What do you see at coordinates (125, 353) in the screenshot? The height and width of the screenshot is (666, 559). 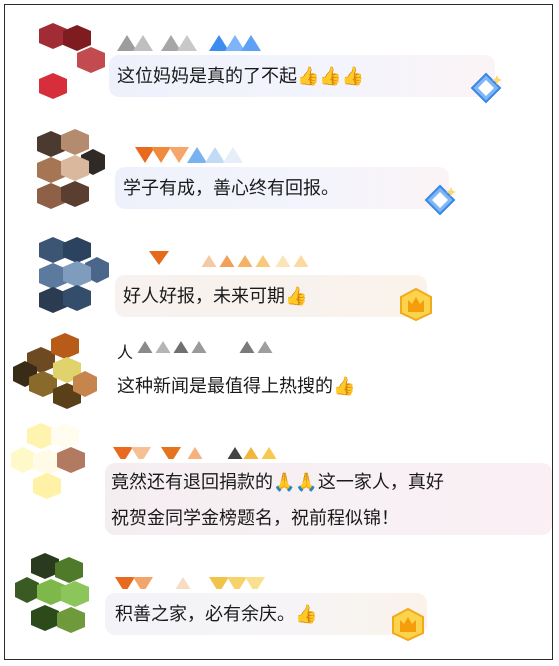 I see `username: 人` at bounding box center [125, 353].